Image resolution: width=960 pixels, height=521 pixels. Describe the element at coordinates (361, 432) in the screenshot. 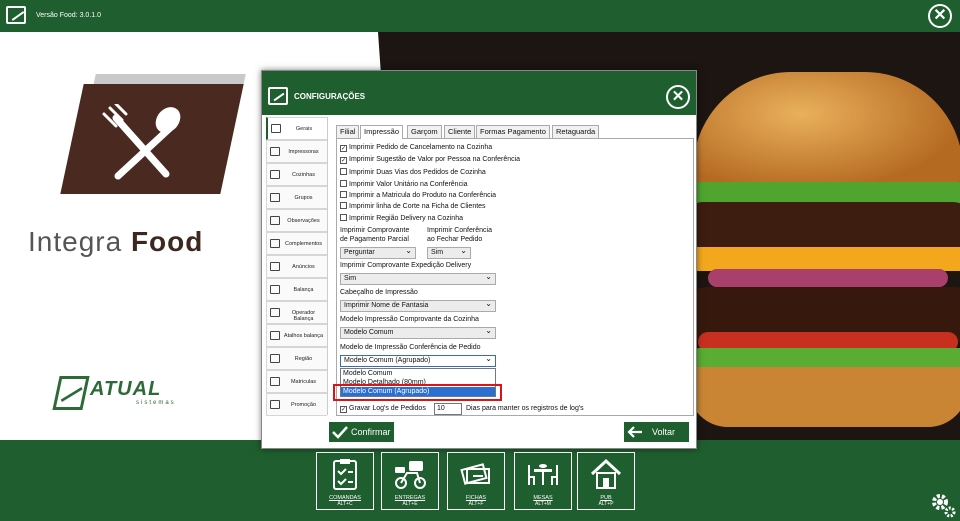

I see `confirm-button: Confirmar` at that location.